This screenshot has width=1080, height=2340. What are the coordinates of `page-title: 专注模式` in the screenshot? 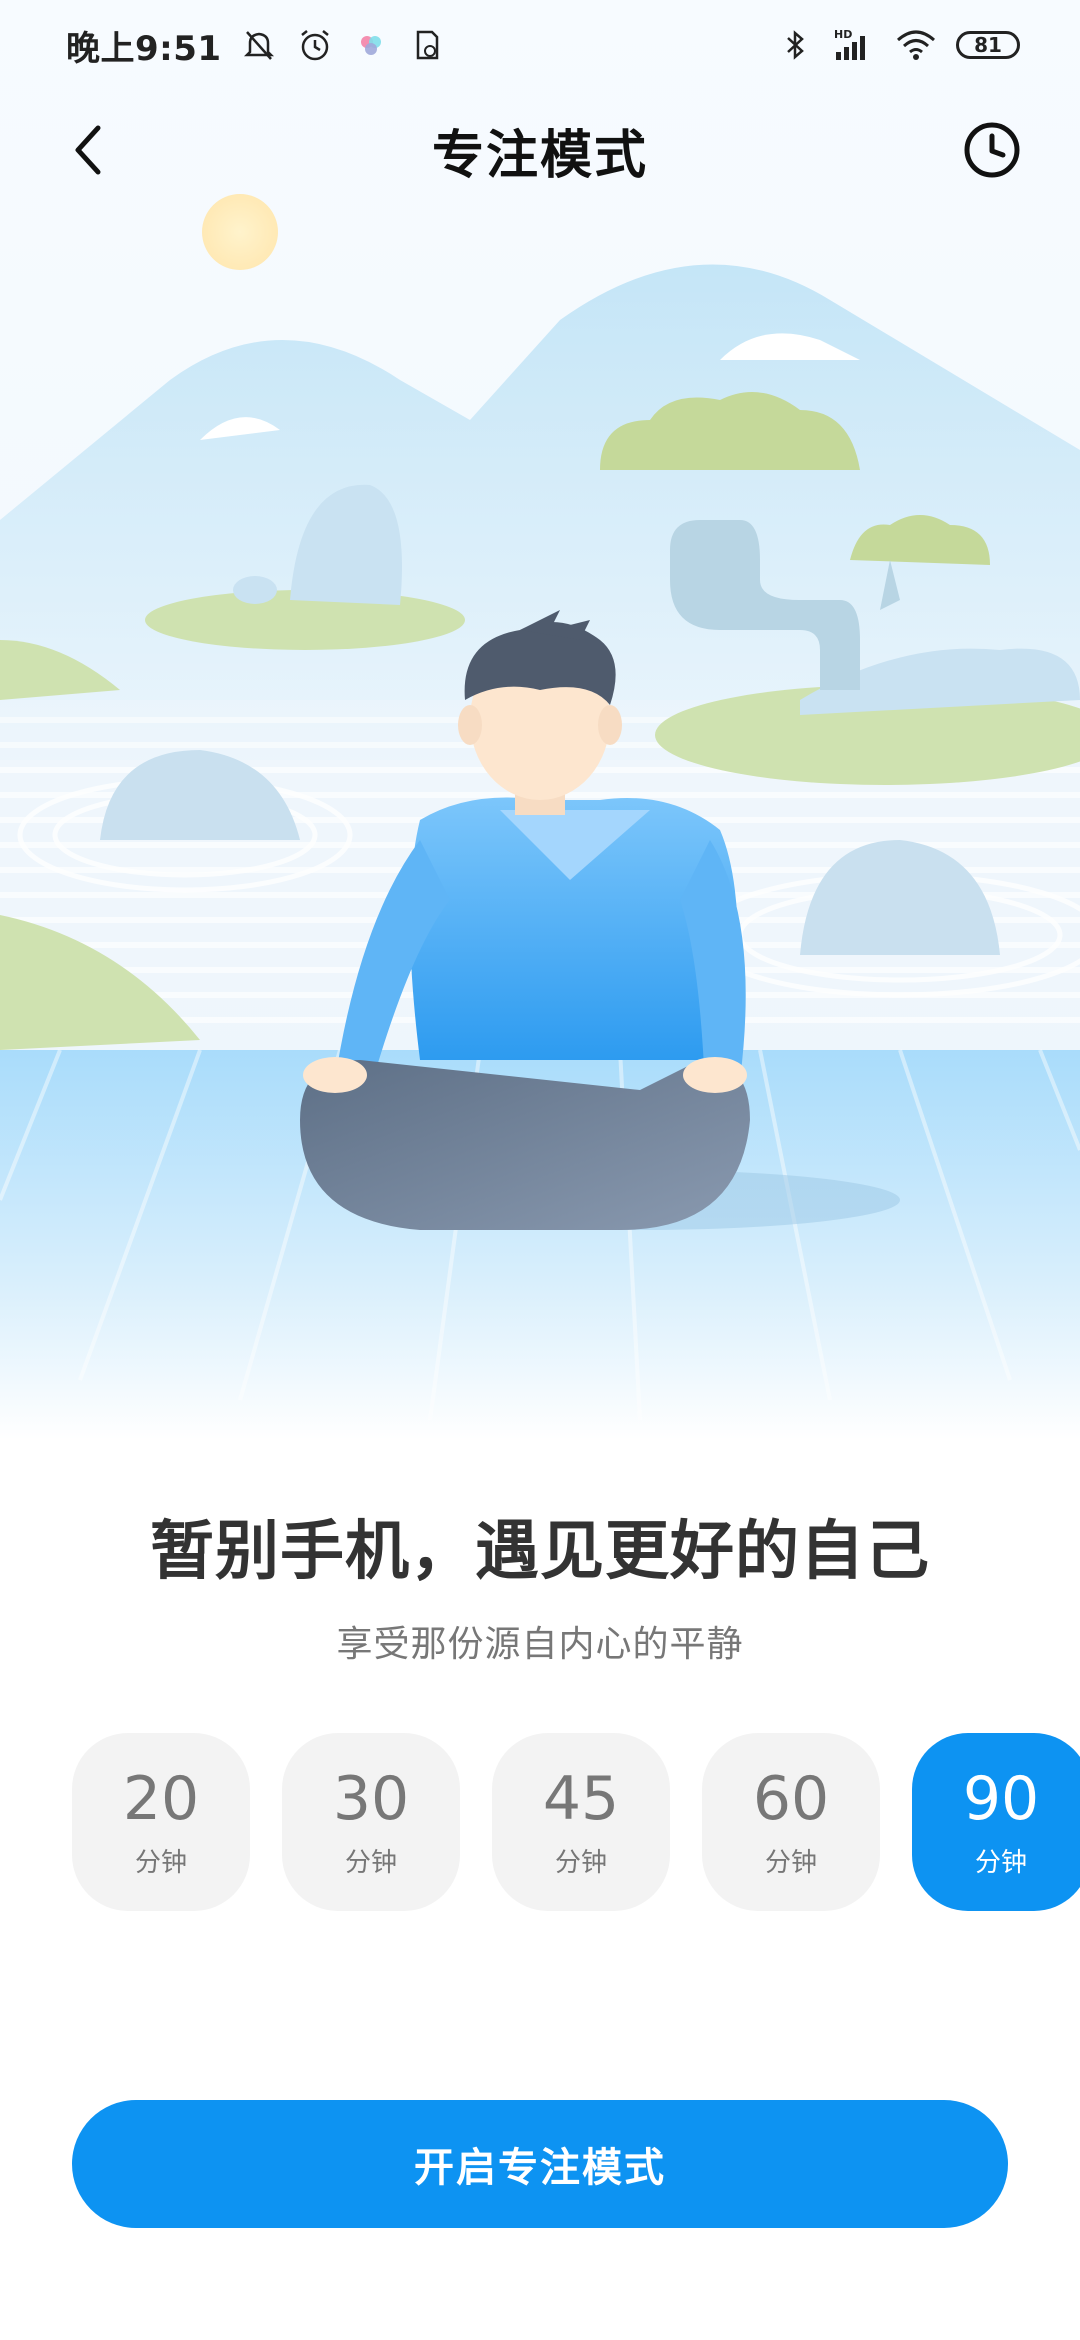 It's located at (539, 155).